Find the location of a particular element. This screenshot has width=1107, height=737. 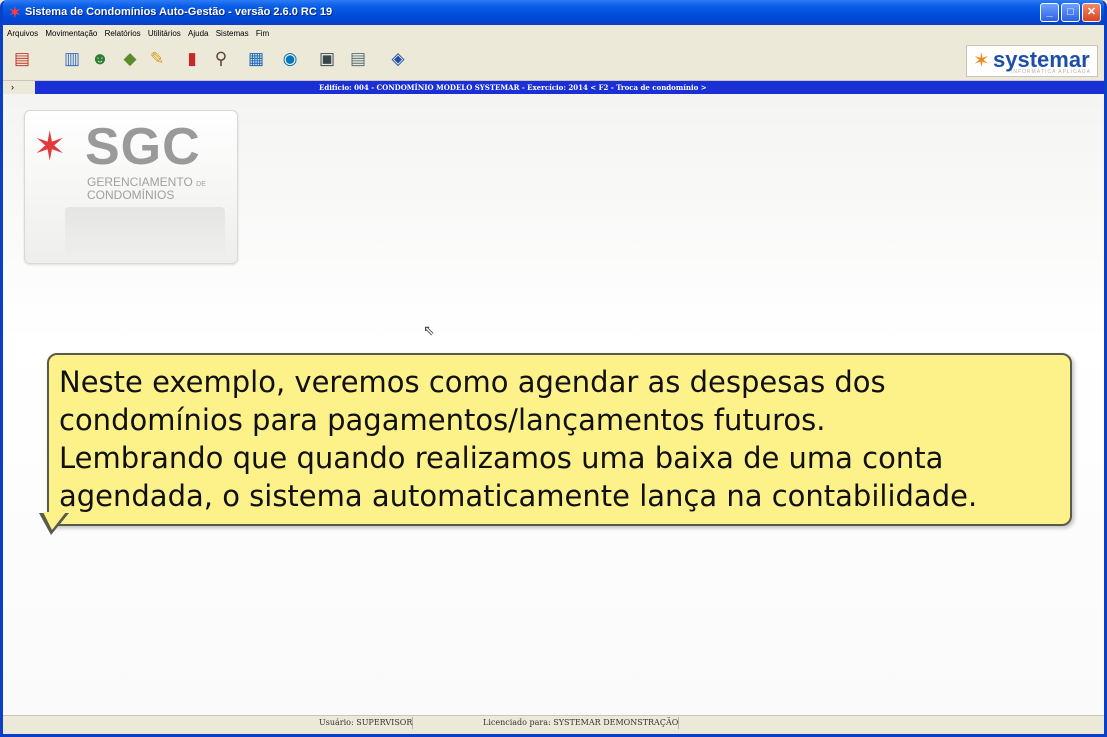

edit-document-icon: ✎ is located at coordinates (157, 59).